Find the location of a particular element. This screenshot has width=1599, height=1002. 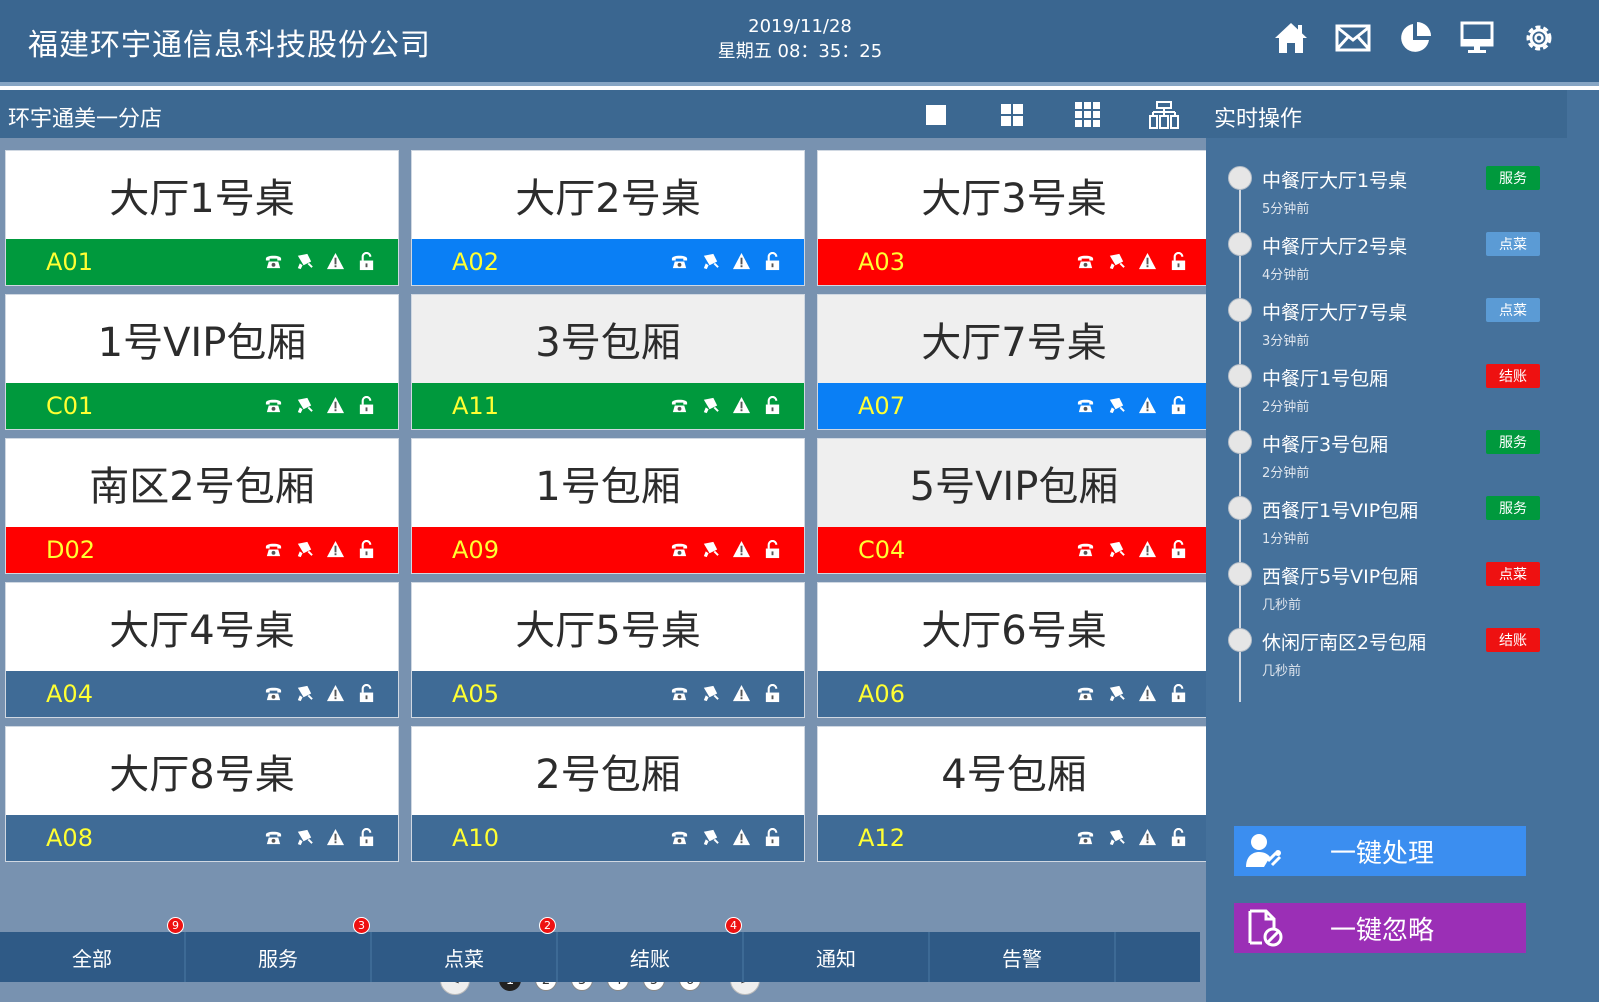

table-card: 大厅5号桌 A05 is located at coordinates (608, 650).